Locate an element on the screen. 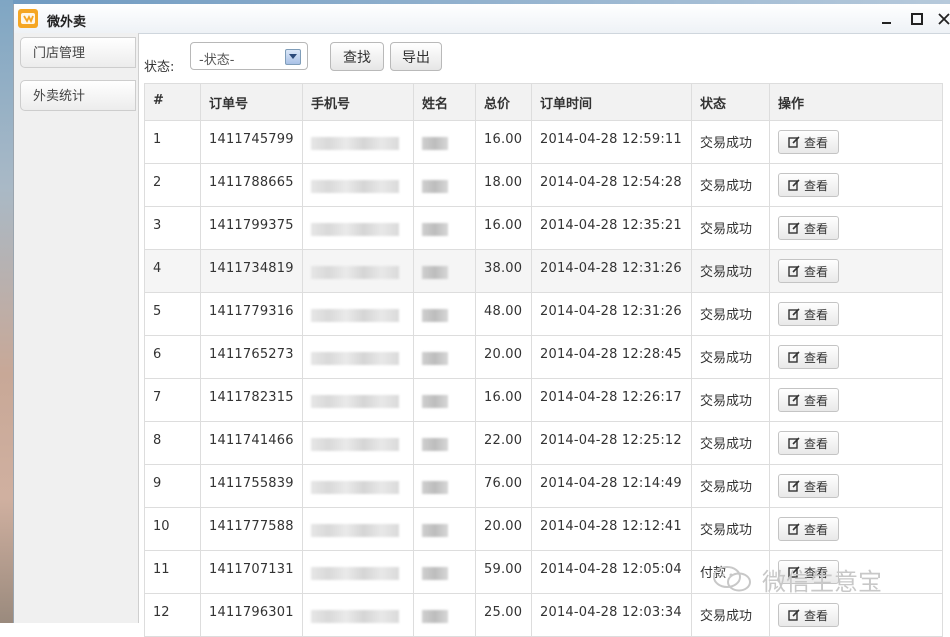 The height and width of the screenshot is (637, 950). row-index: 5 is located at coordinates (172, 314).